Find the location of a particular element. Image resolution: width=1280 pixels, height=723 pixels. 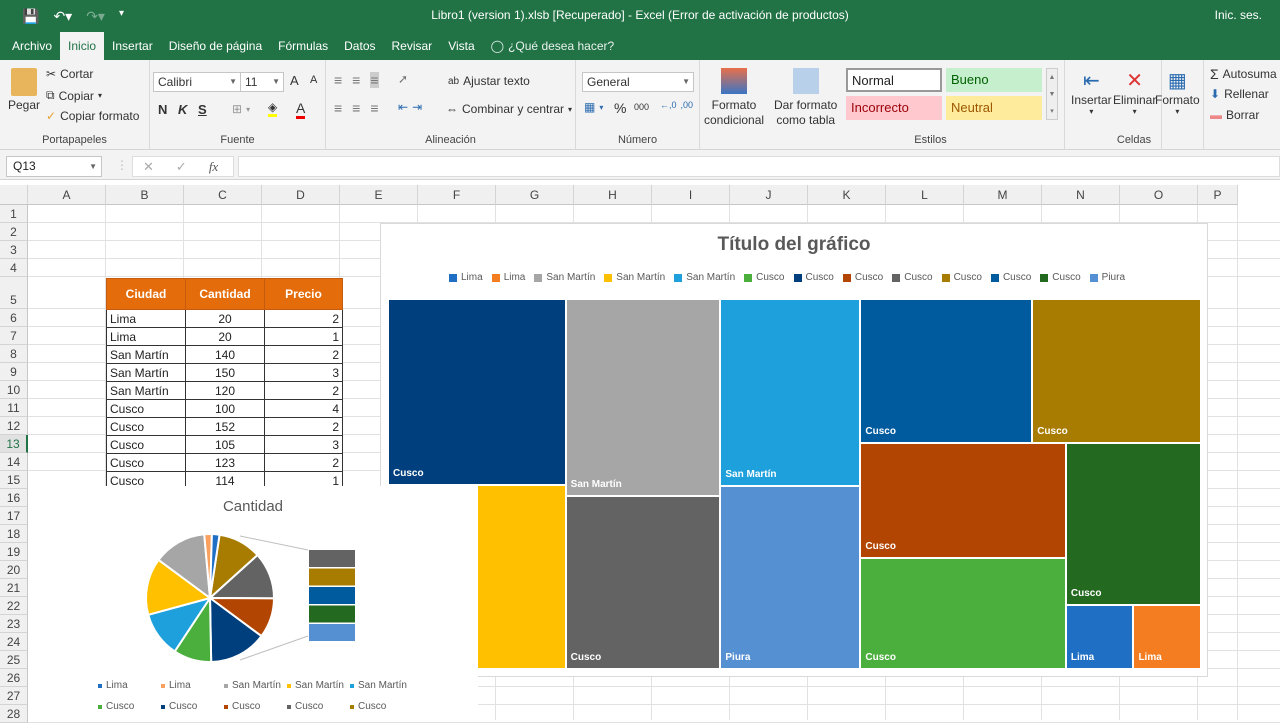

column-header-I: I is located at coordinates (691, 195).